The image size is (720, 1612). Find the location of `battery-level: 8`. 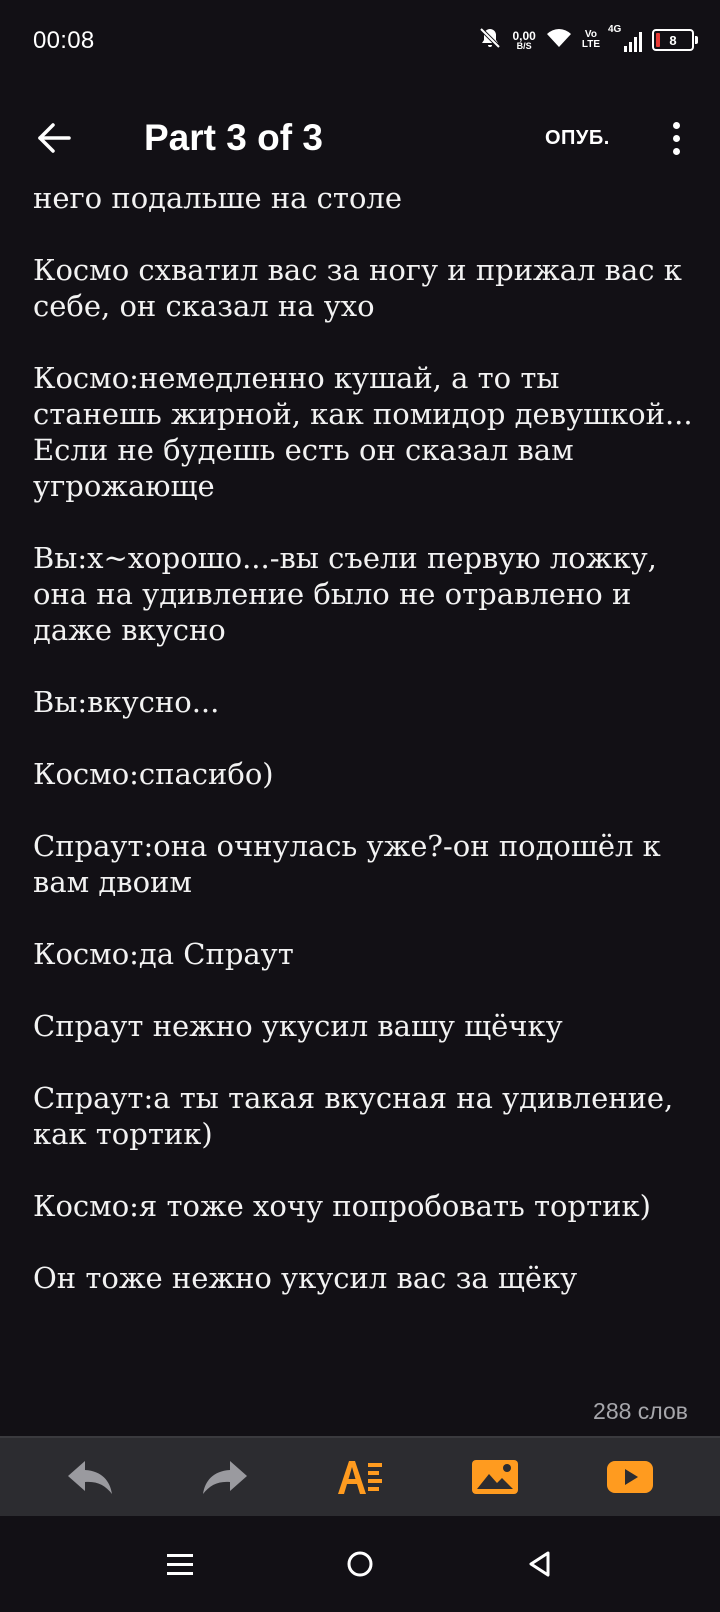

battery-level: 8 is located at coordinates (673, 40).